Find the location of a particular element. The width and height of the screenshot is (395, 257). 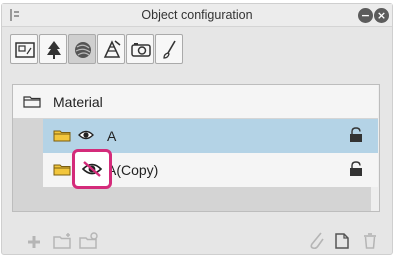

highlighted-visibility-toggle is located at coordinates (92, 169).